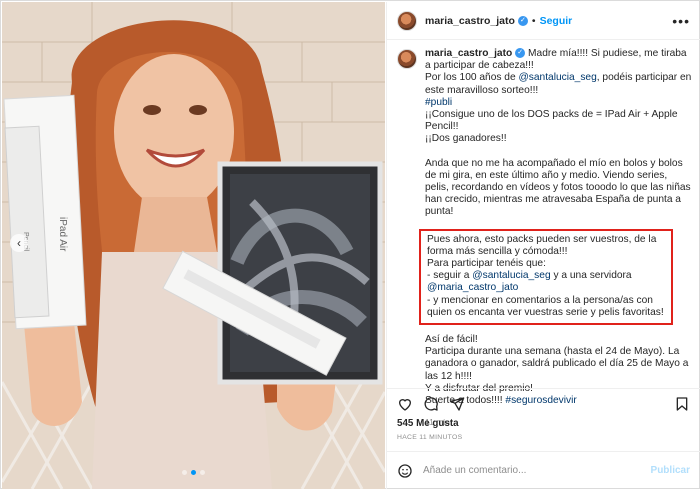 The width and height of the screenshot is (700, 489). What do you see at coordinates (407, 59) in the screenshot?
I see `caption-avatar` at bounding box center [407, 59].